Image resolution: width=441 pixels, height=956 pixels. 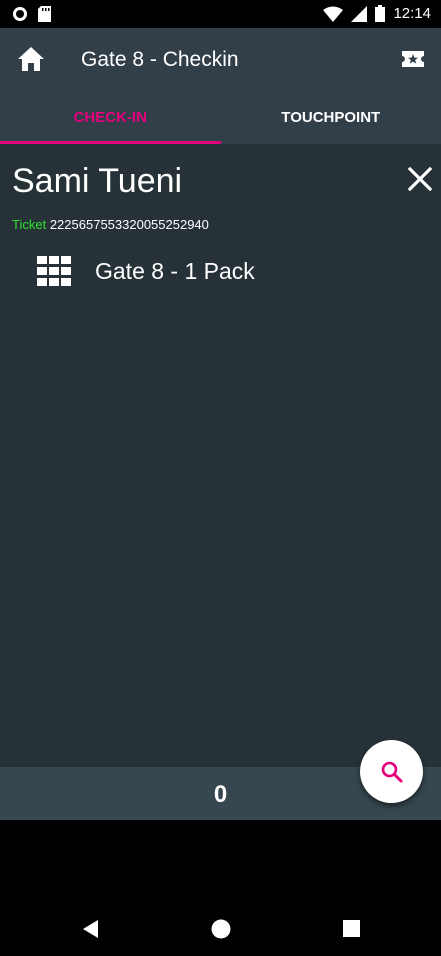 What do you see at coordinates (129, 224) in the screenshot?
I see `ticket-number: 2225657553320055252940` at bounding box center [129, 224].